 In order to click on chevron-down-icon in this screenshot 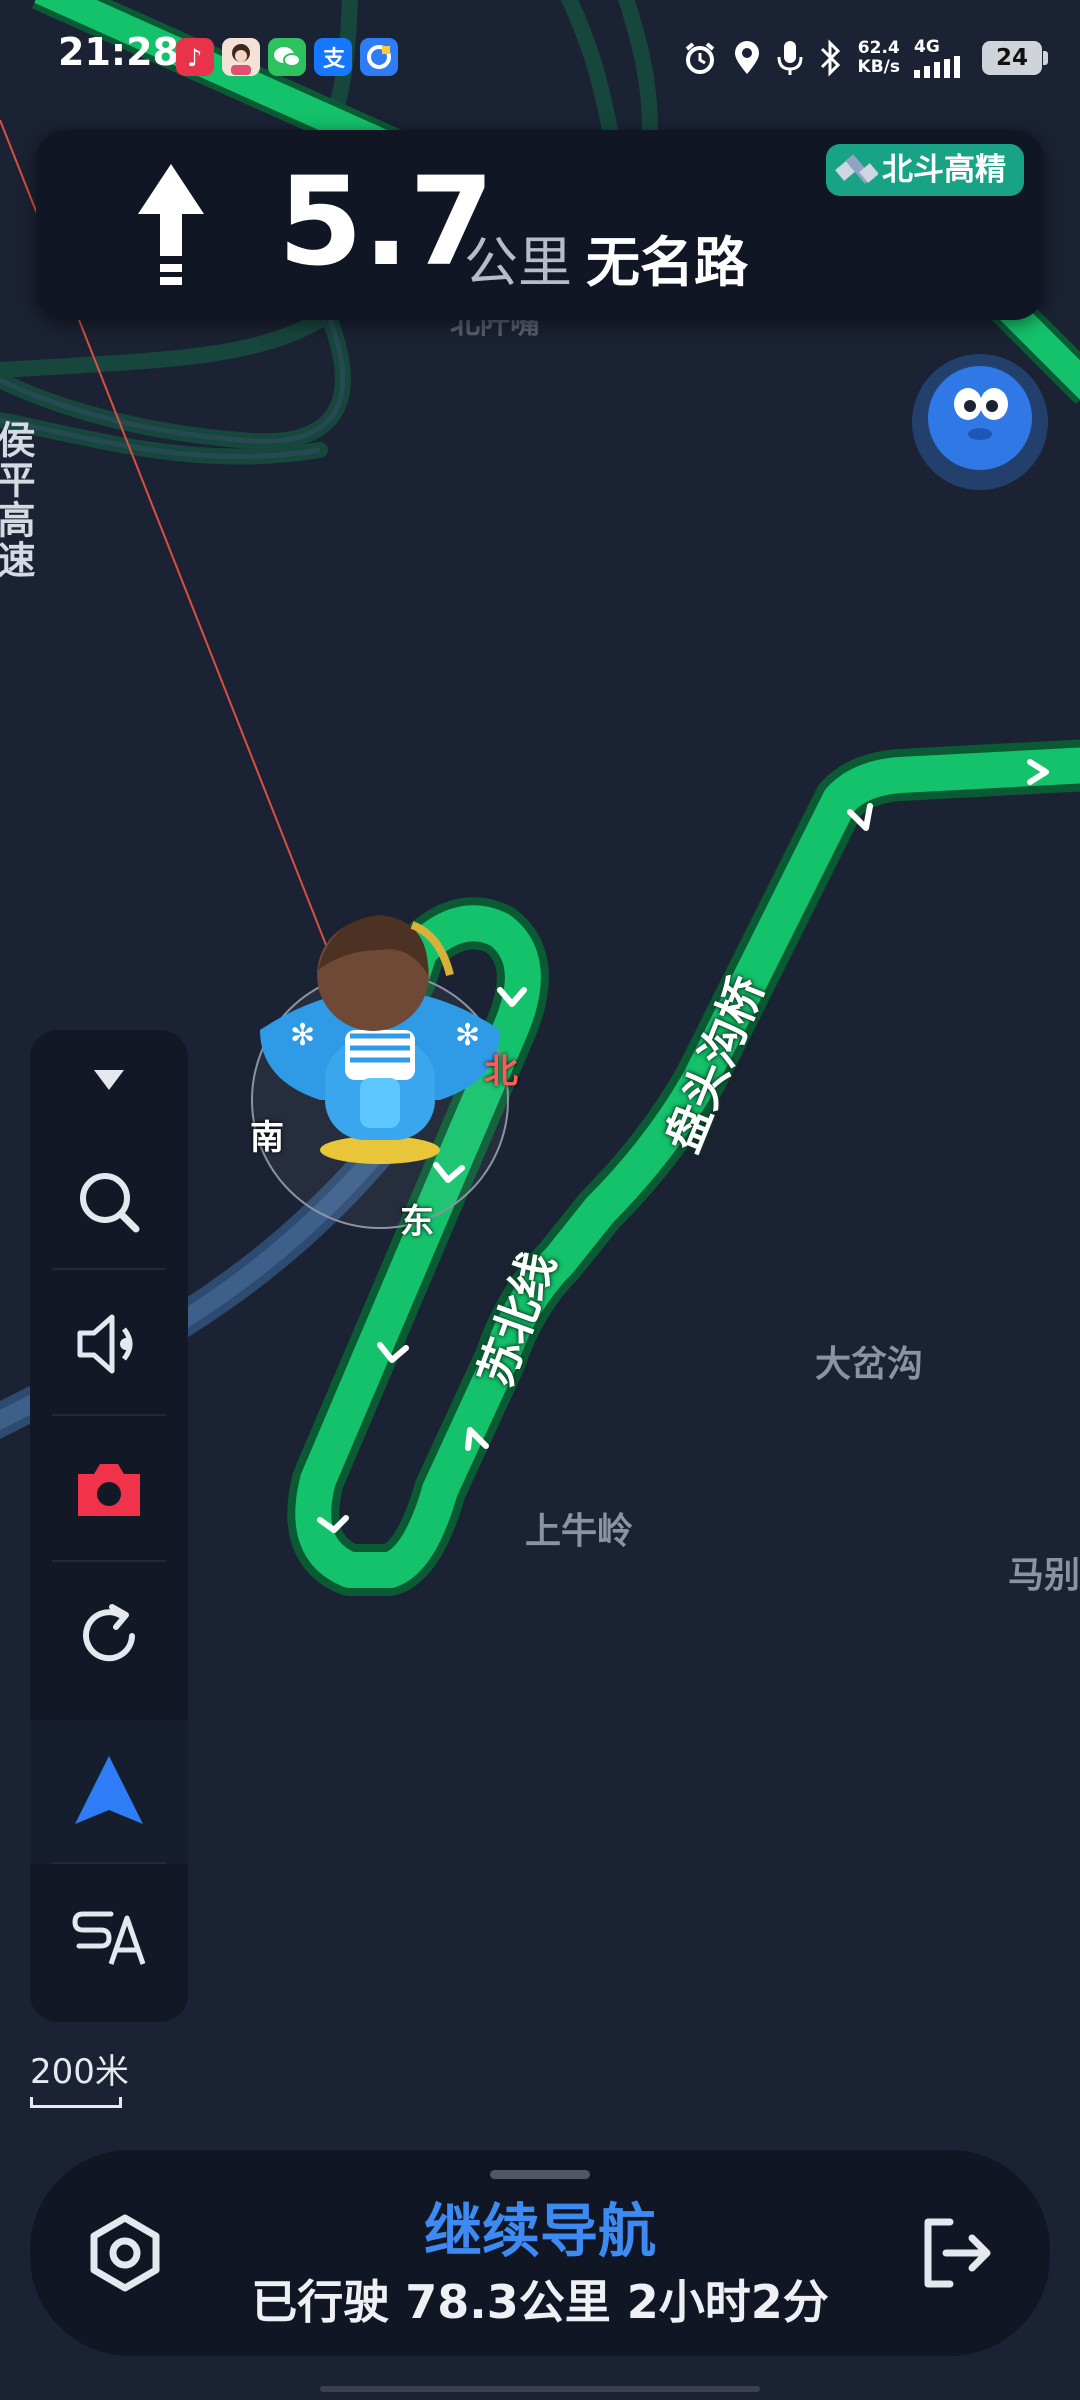, I will do `click(109, 1080)`.